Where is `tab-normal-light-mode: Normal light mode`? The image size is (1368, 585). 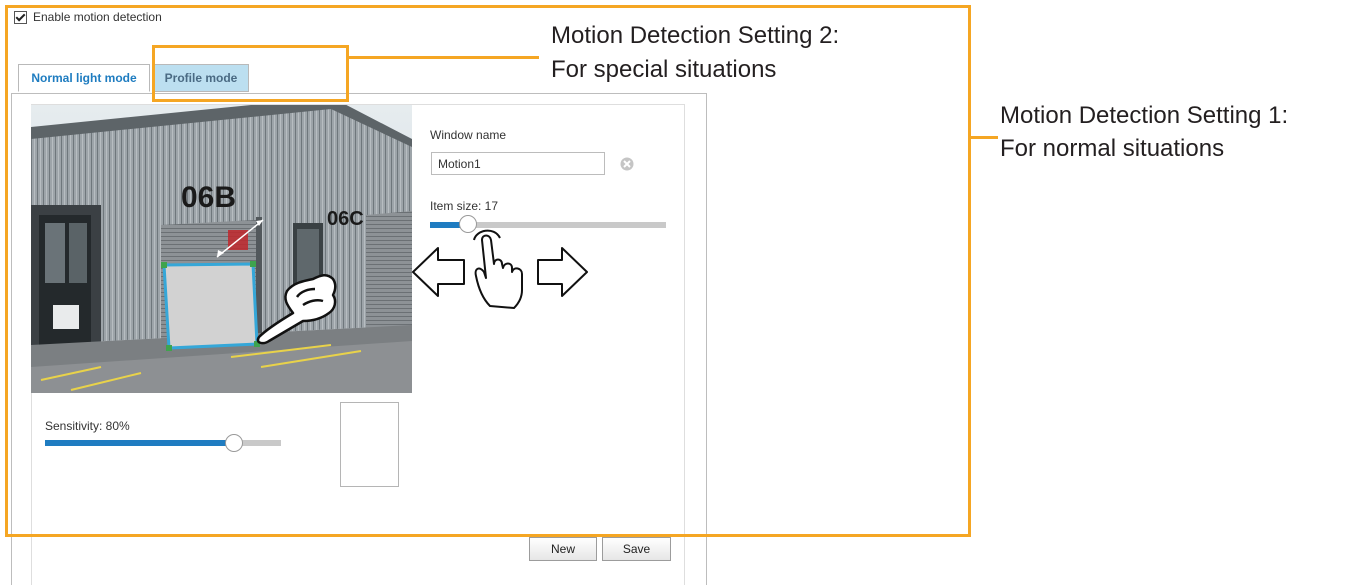
tab-normal-light-mode: Normal light mode is located at coordinates (84, 78).